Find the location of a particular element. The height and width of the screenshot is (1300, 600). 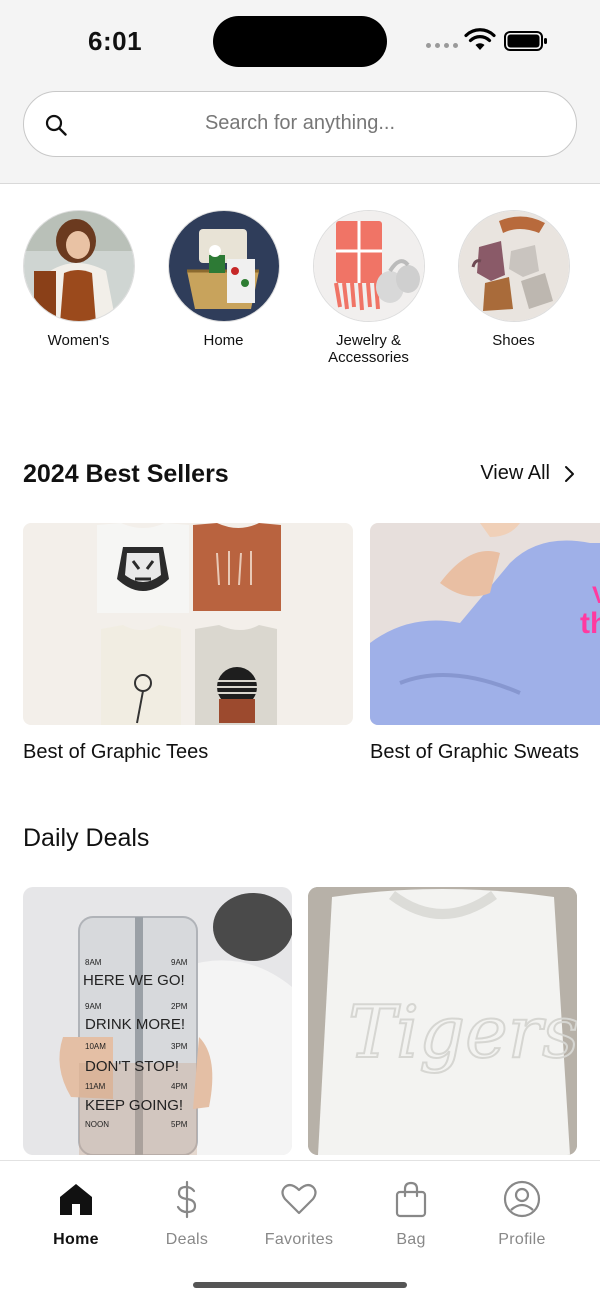

best-of-graphic-tees-card is located at coordinates (188, 624).